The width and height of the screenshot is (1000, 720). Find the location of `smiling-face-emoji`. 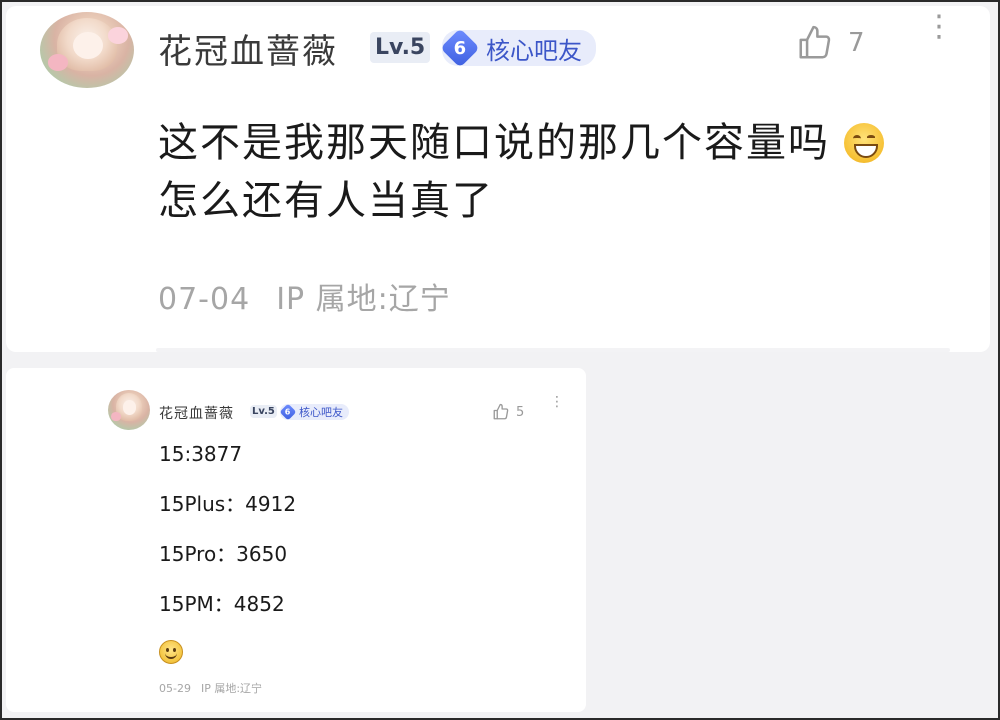

smiling-face-emoji is located at coordinates (171, 652).